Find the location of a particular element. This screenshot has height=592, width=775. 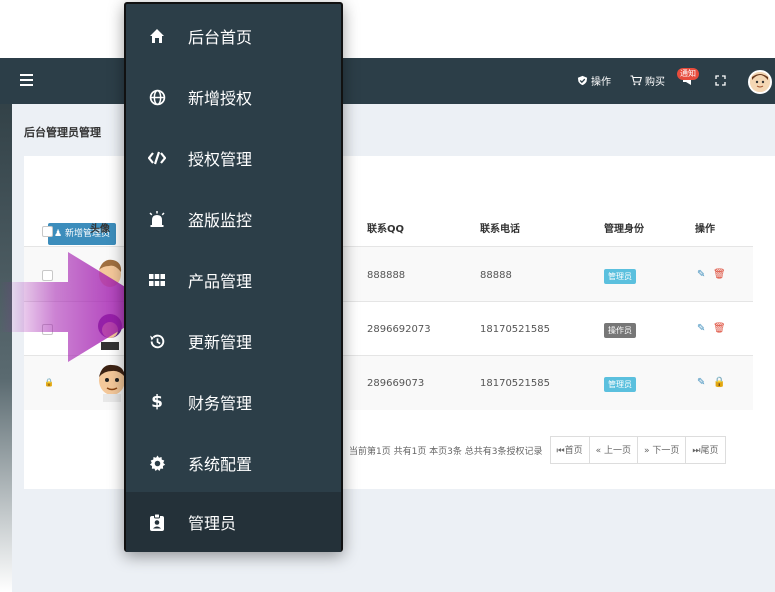

buy-label: 购买 is located at coordinates (655, 82).